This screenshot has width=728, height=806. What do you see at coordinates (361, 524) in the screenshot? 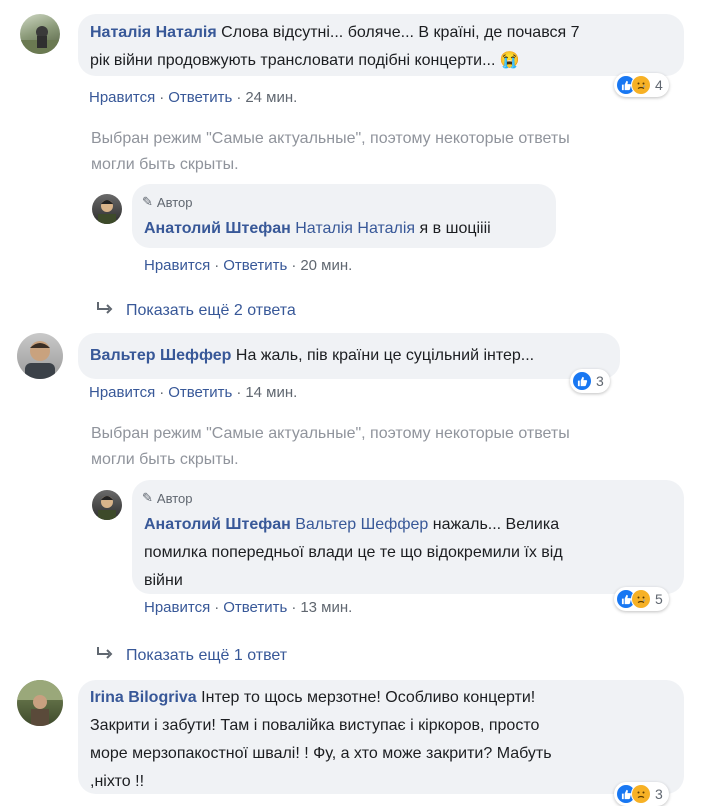
I see `mention-link: Вальтер Шеффер` at bounding box center [361, 524].